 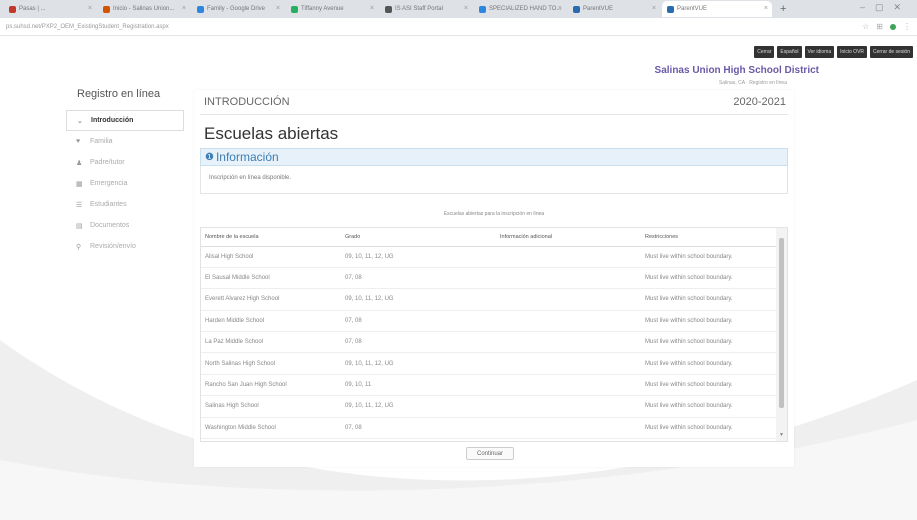 I want to click on table-cell: 09, 10, 11, so click(x=418, y=385).